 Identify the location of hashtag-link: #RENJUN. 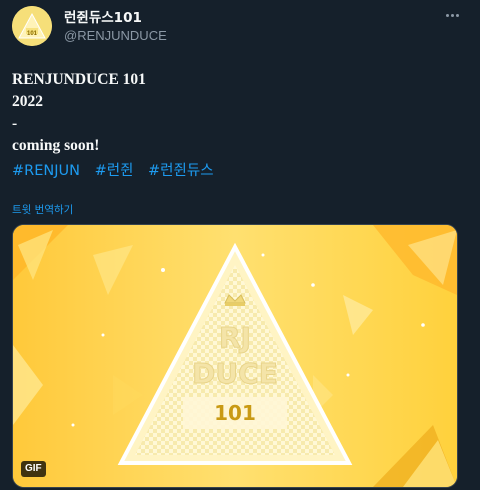
(46, 171).